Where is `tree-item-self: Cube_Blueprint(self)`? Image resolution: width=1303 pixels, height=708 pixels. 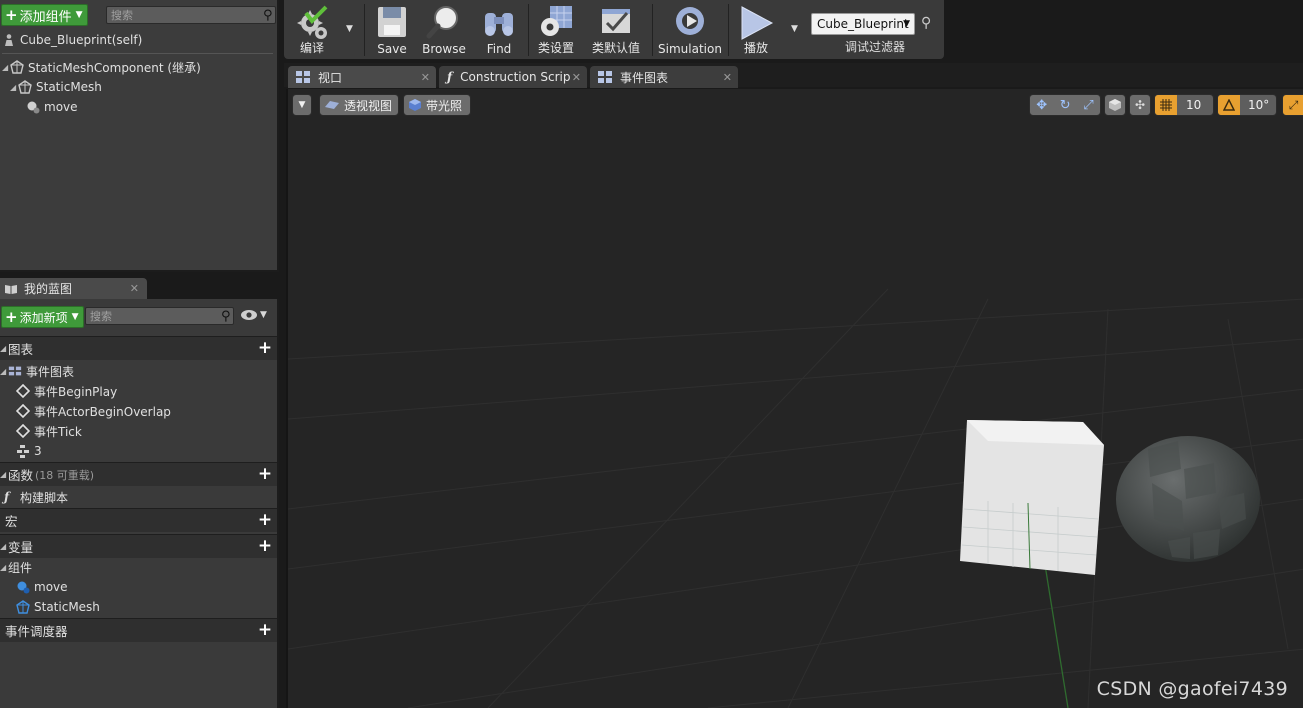
tree-item-self: Cube_Blueprint(self) is located at coordinates (72, 40).